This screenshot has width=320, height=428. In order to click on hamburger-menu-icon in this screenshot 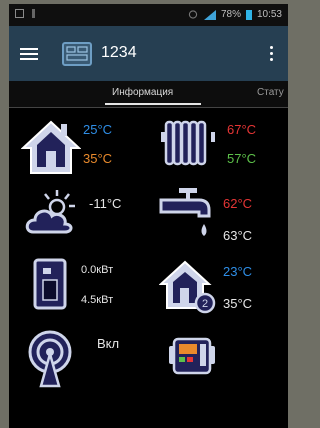, I will do `click(29, 54)`.